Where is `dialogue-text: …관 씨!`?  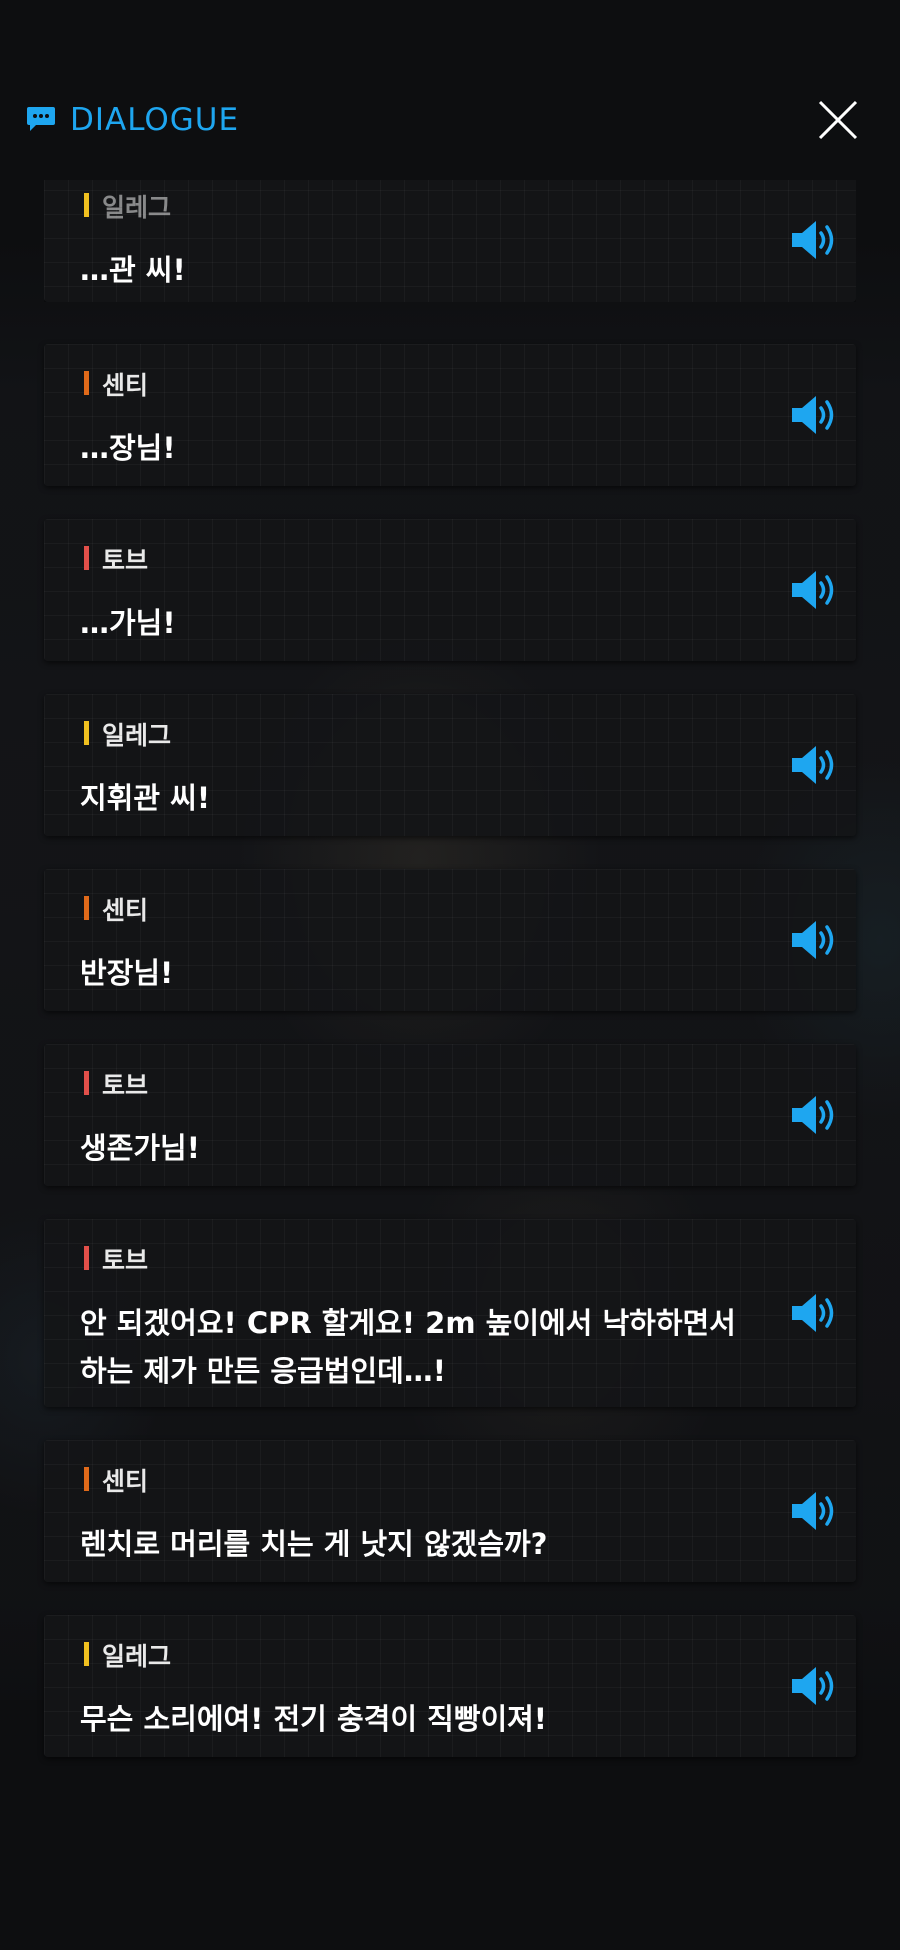
dialogue-text: …관 씨! is located at coordinates (133, 270).